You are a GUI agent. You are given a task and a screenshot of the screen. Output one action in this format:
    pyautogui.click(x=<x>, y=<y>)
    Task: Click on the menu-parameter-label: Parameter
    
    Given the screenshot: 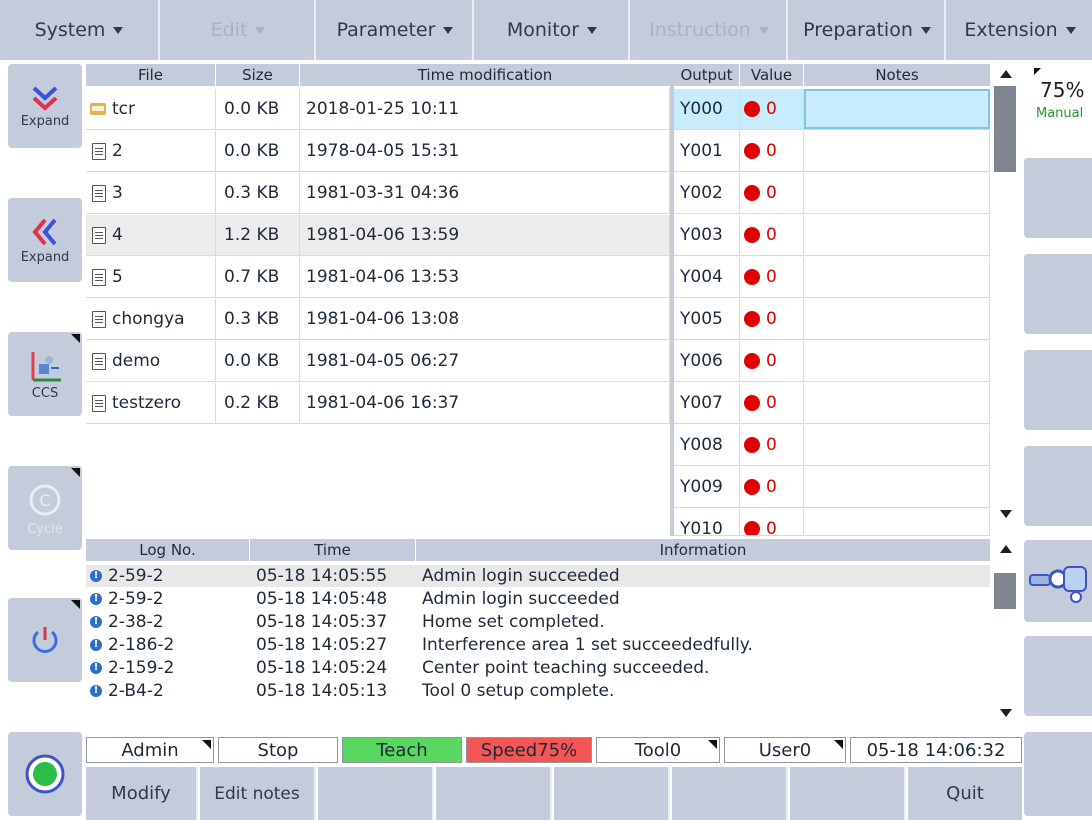 What is the action you would take?
    pyautogui.click(x=386, y=30)
    